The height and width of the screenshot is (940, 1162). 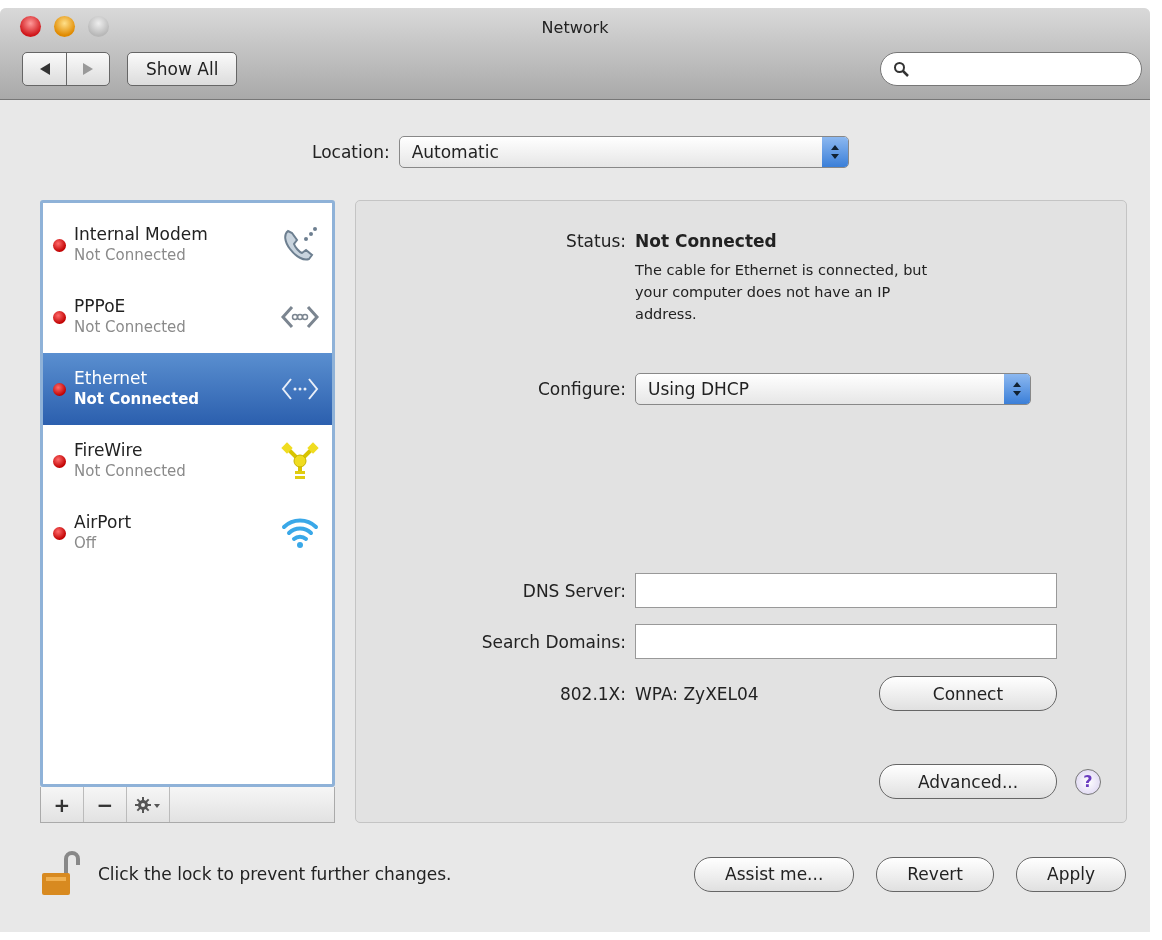 I want to click on window-title: Network, so click(x=575, y=27).